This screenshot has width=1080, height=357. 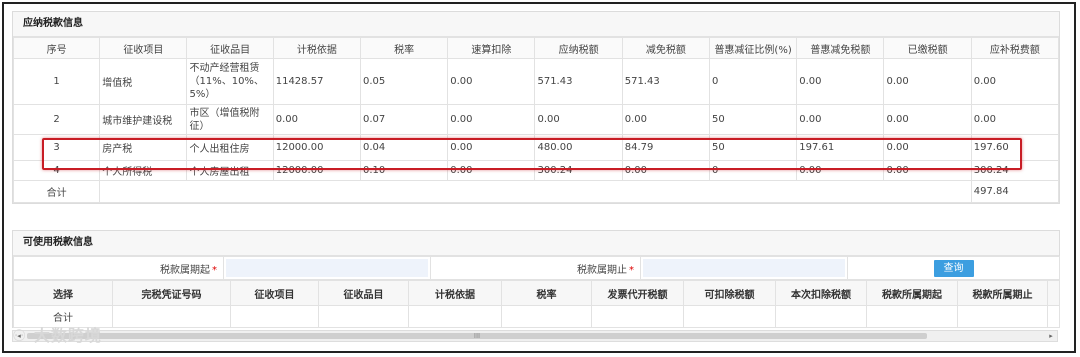 What do you see at coordinates (230, 170) in the screenshot?
I see `cell-subitem: 个人房屋出租` at bounding box center [230, 170].